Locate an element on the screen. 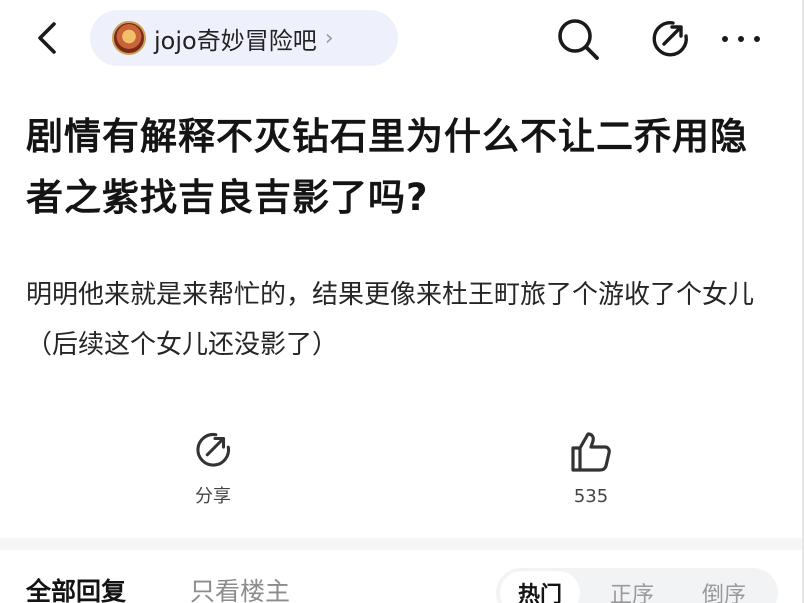 The height and width of the screenshot is (603, 804). search-icon is located at coordinates (578, 39).